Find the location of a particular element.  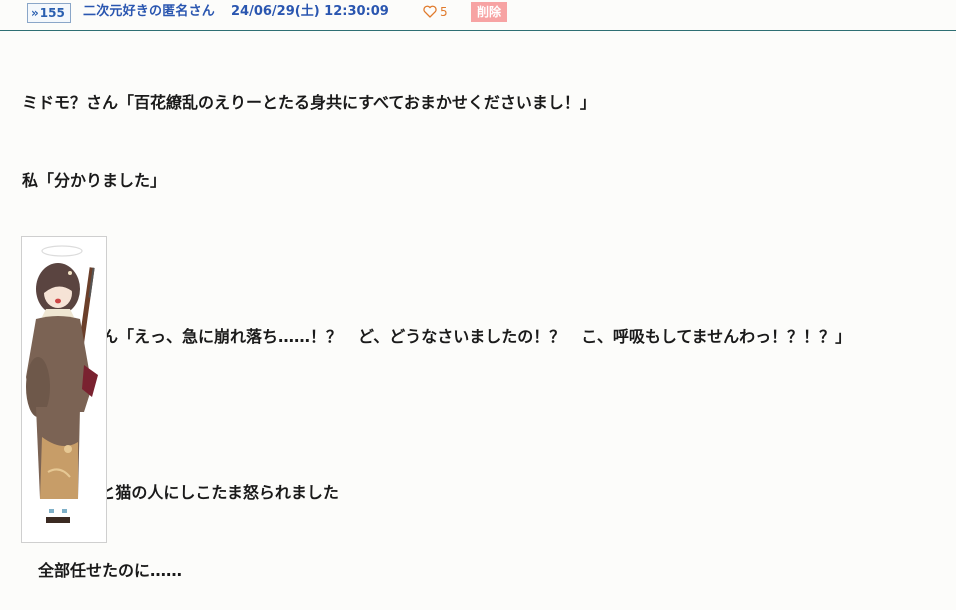

delete-button: 削除 is located at coordinates (489, 12).